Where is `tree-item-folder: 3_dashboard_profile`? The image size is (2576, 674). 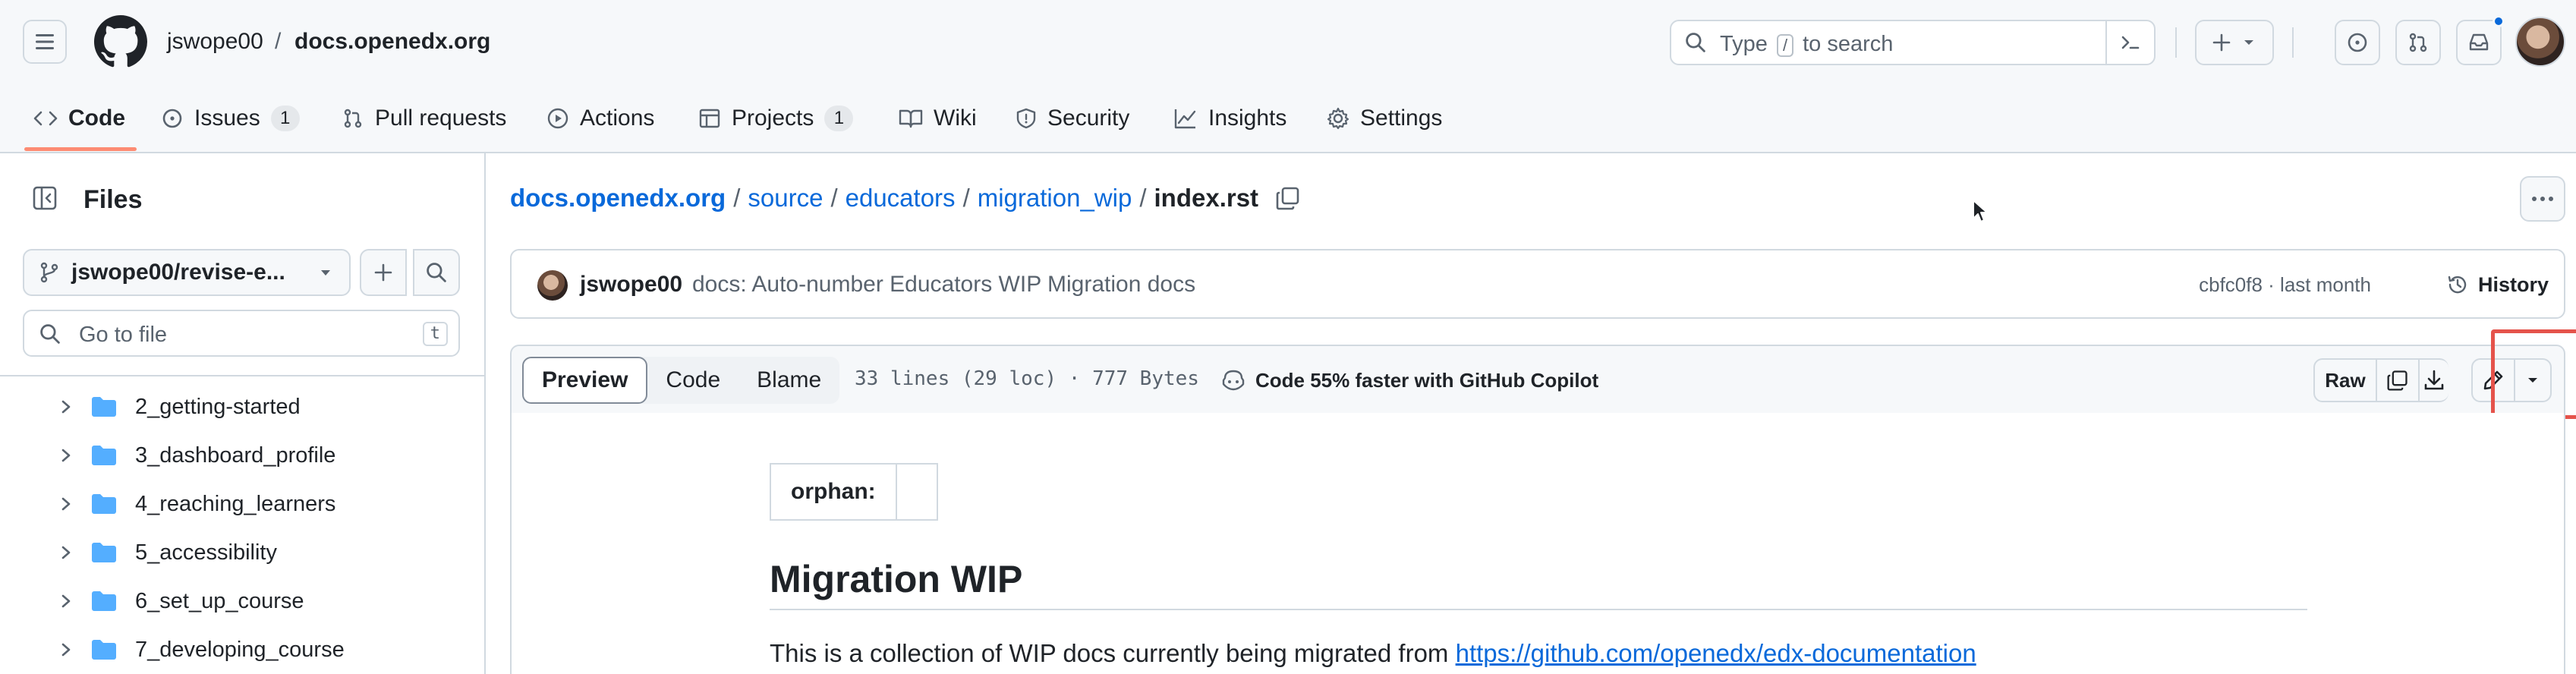 tree-item-folder: 3_dashboard_profile is located at coordinates (197, 455).